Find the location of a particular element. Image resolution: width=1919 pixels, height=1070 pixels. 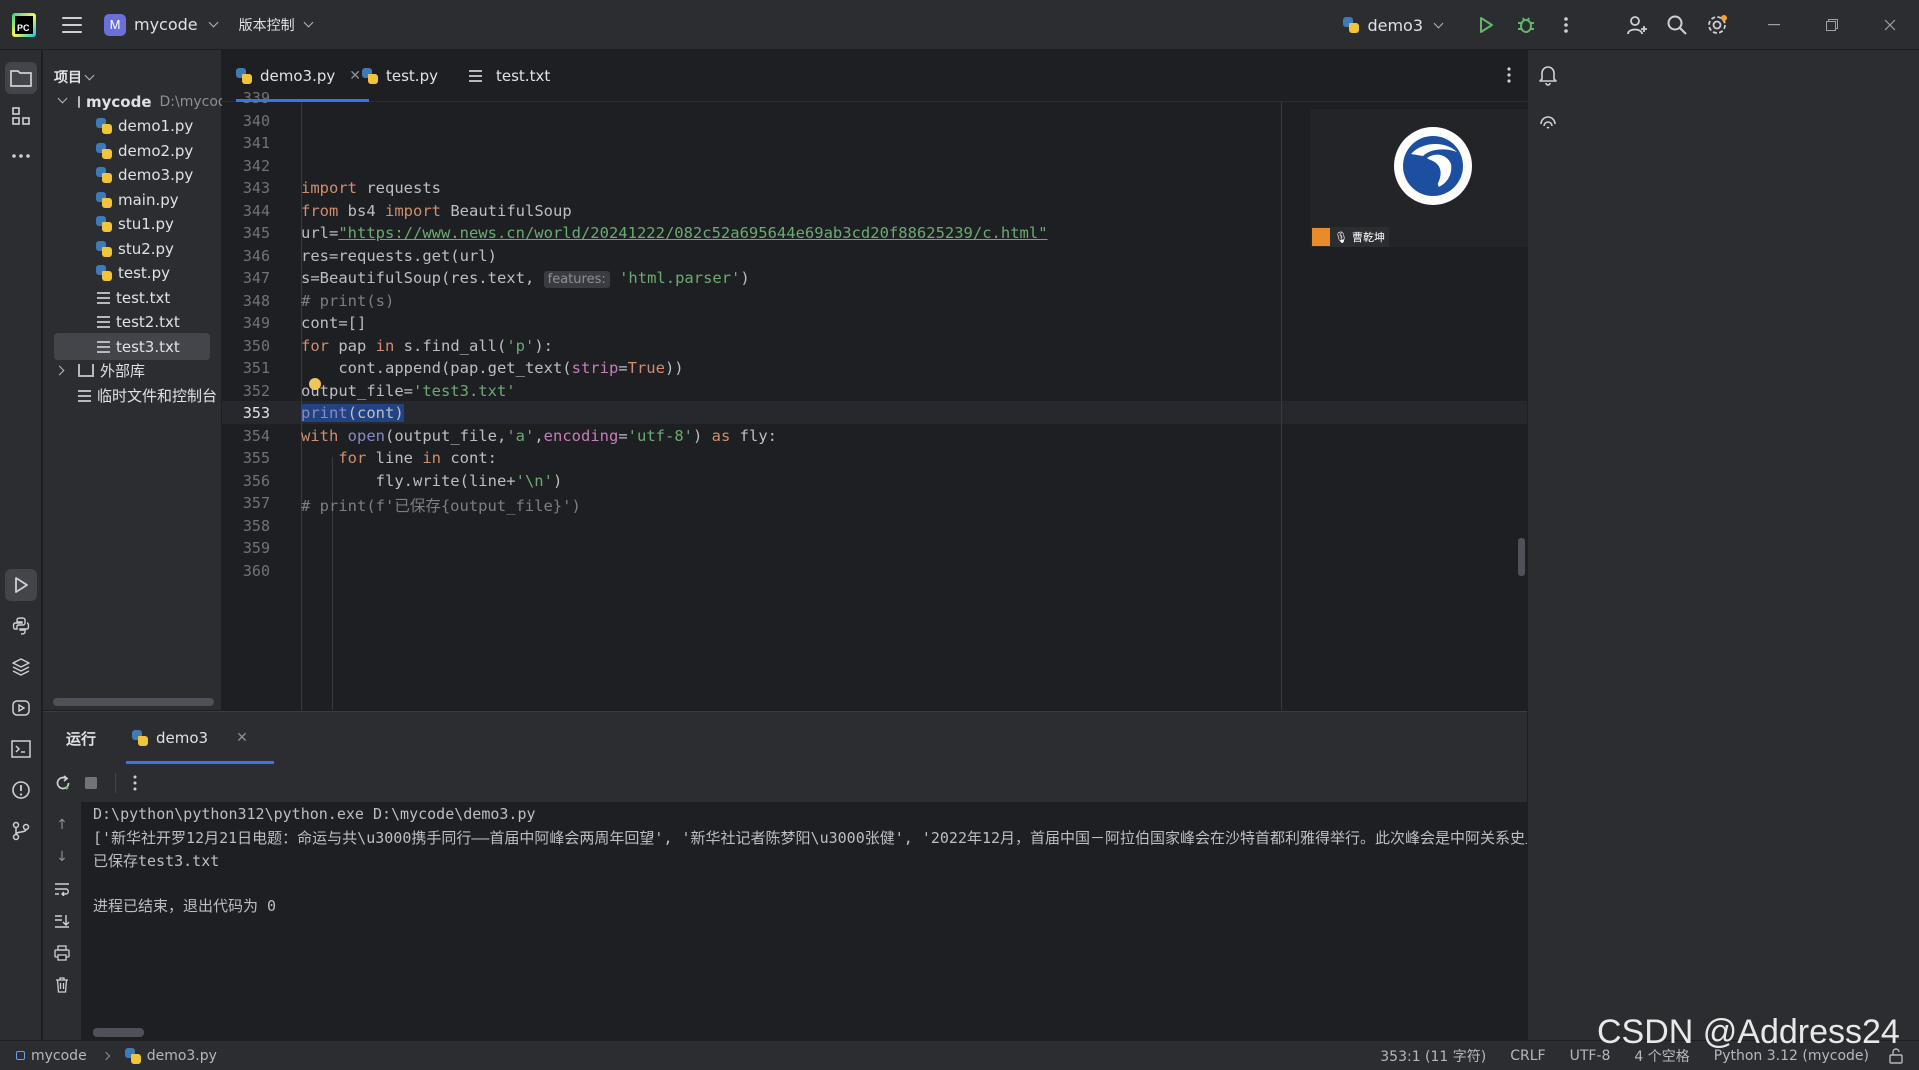

python-console-button is located at coordinates (21, 626).